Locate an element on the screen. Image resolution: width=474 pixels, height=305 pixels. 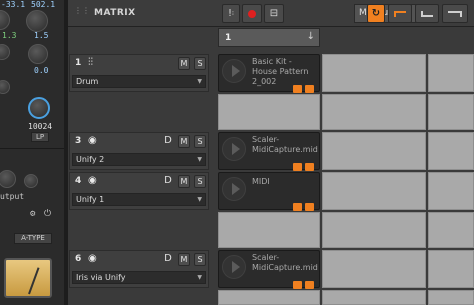
launch-icon is located at coordinates (400, 13).